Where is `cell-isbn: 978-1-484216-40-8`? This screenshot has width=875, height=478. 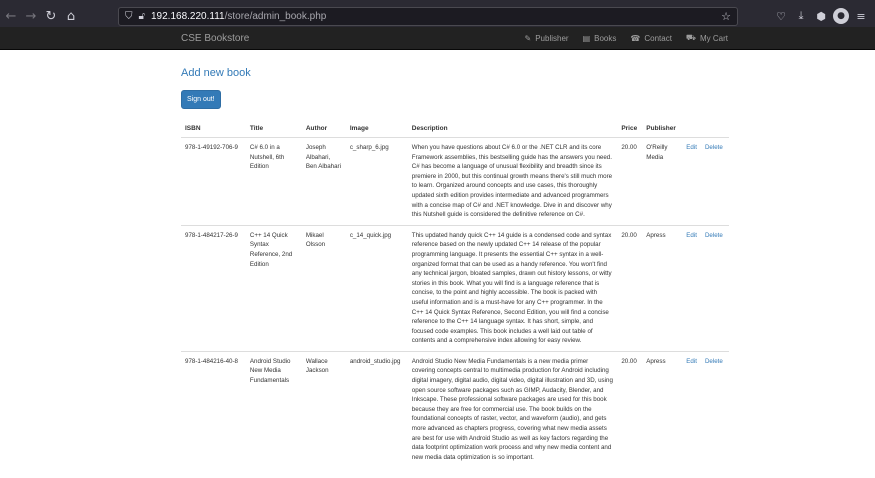 cell-isbn: 978-1-484216-40-8 is located at coordinates (213, 409).